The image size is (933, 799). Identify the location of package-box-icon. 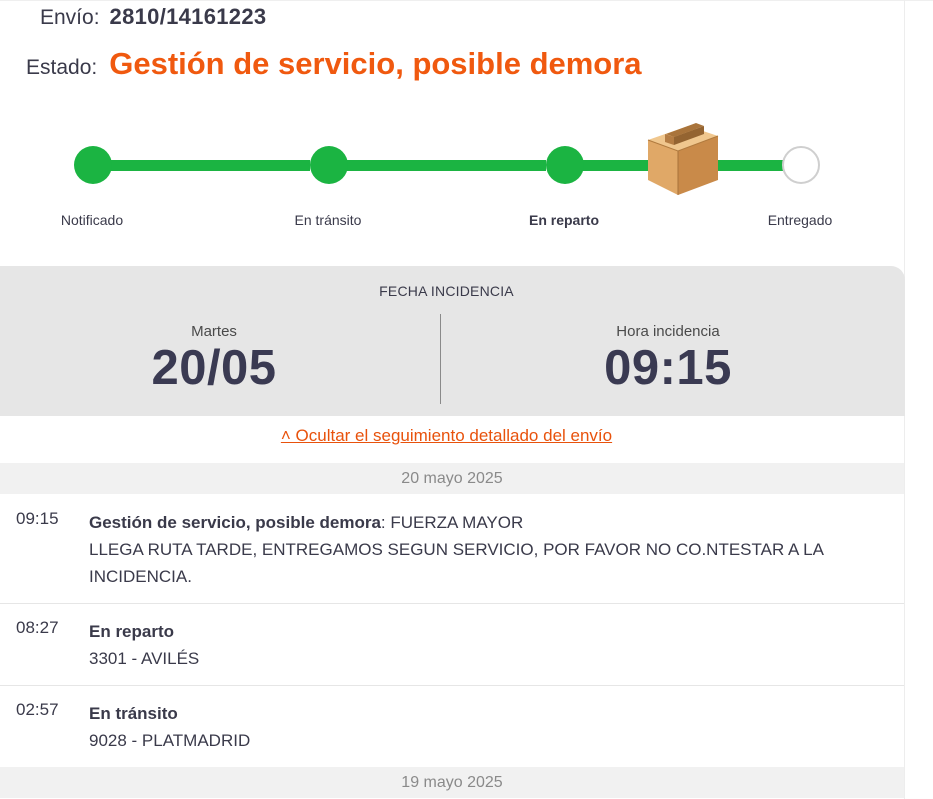
(683, 159).